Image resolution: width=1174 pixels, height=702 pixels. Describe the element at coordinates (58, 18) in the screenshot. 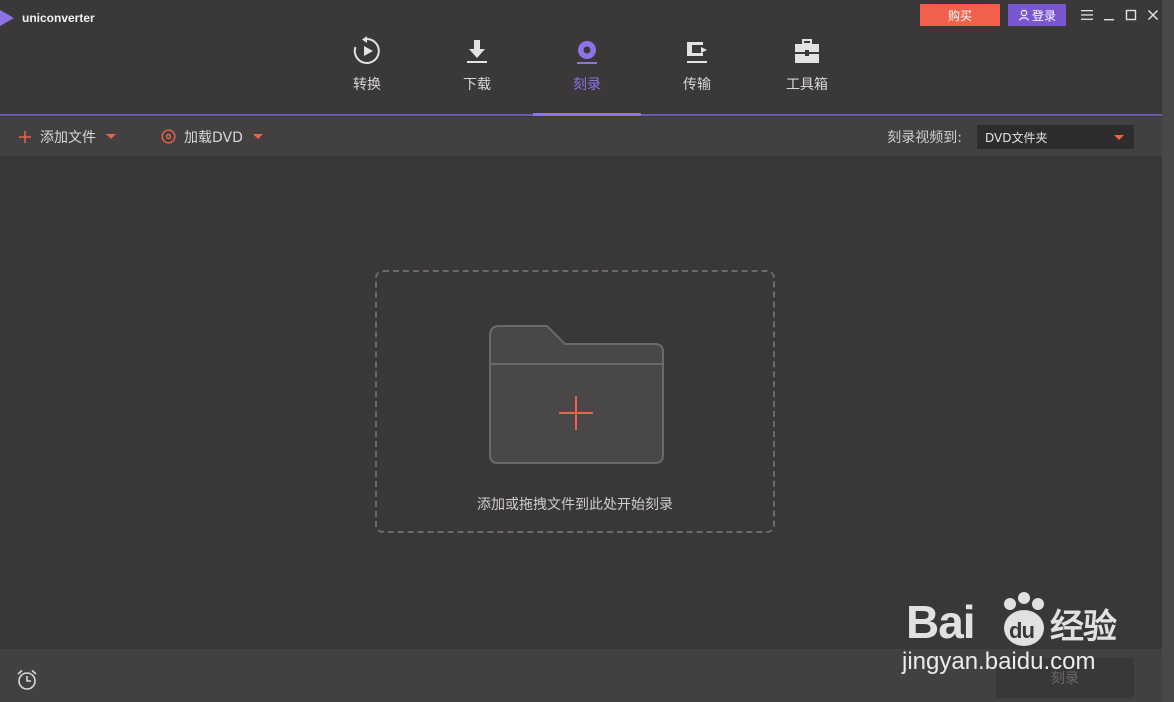

I see `app-name: uniconverter` at that location.